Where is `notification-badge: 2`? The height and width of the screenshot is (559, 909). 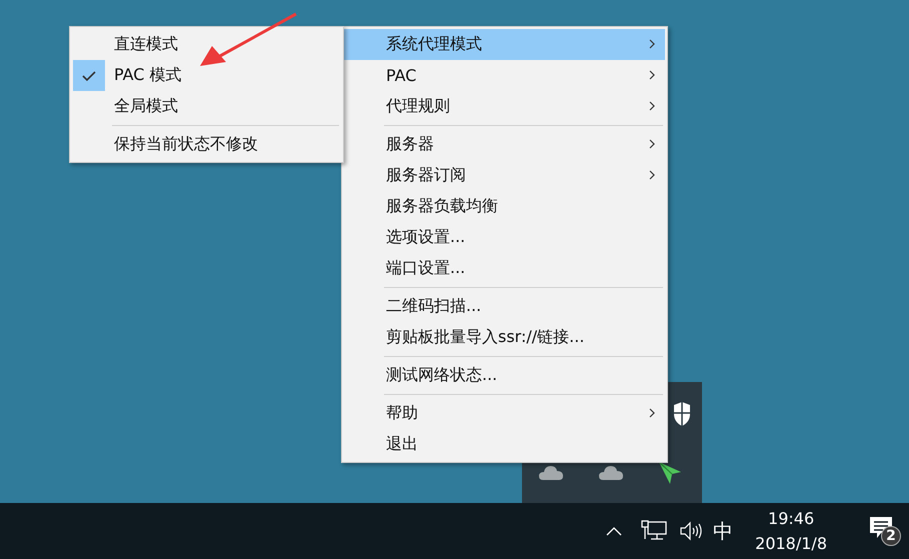
notification-badge: 2 is located at coordinates (891, 536).